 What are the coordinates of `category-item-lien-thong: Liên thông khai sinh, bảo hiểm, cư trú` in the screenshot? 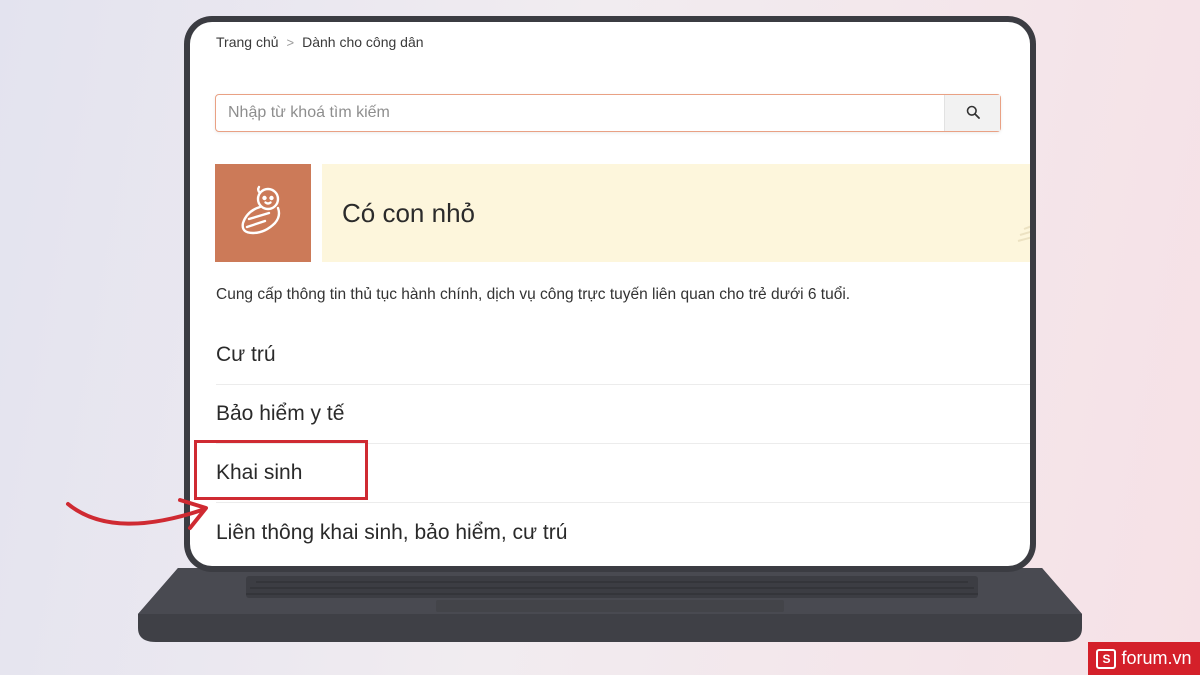 It's located at (623, 532).